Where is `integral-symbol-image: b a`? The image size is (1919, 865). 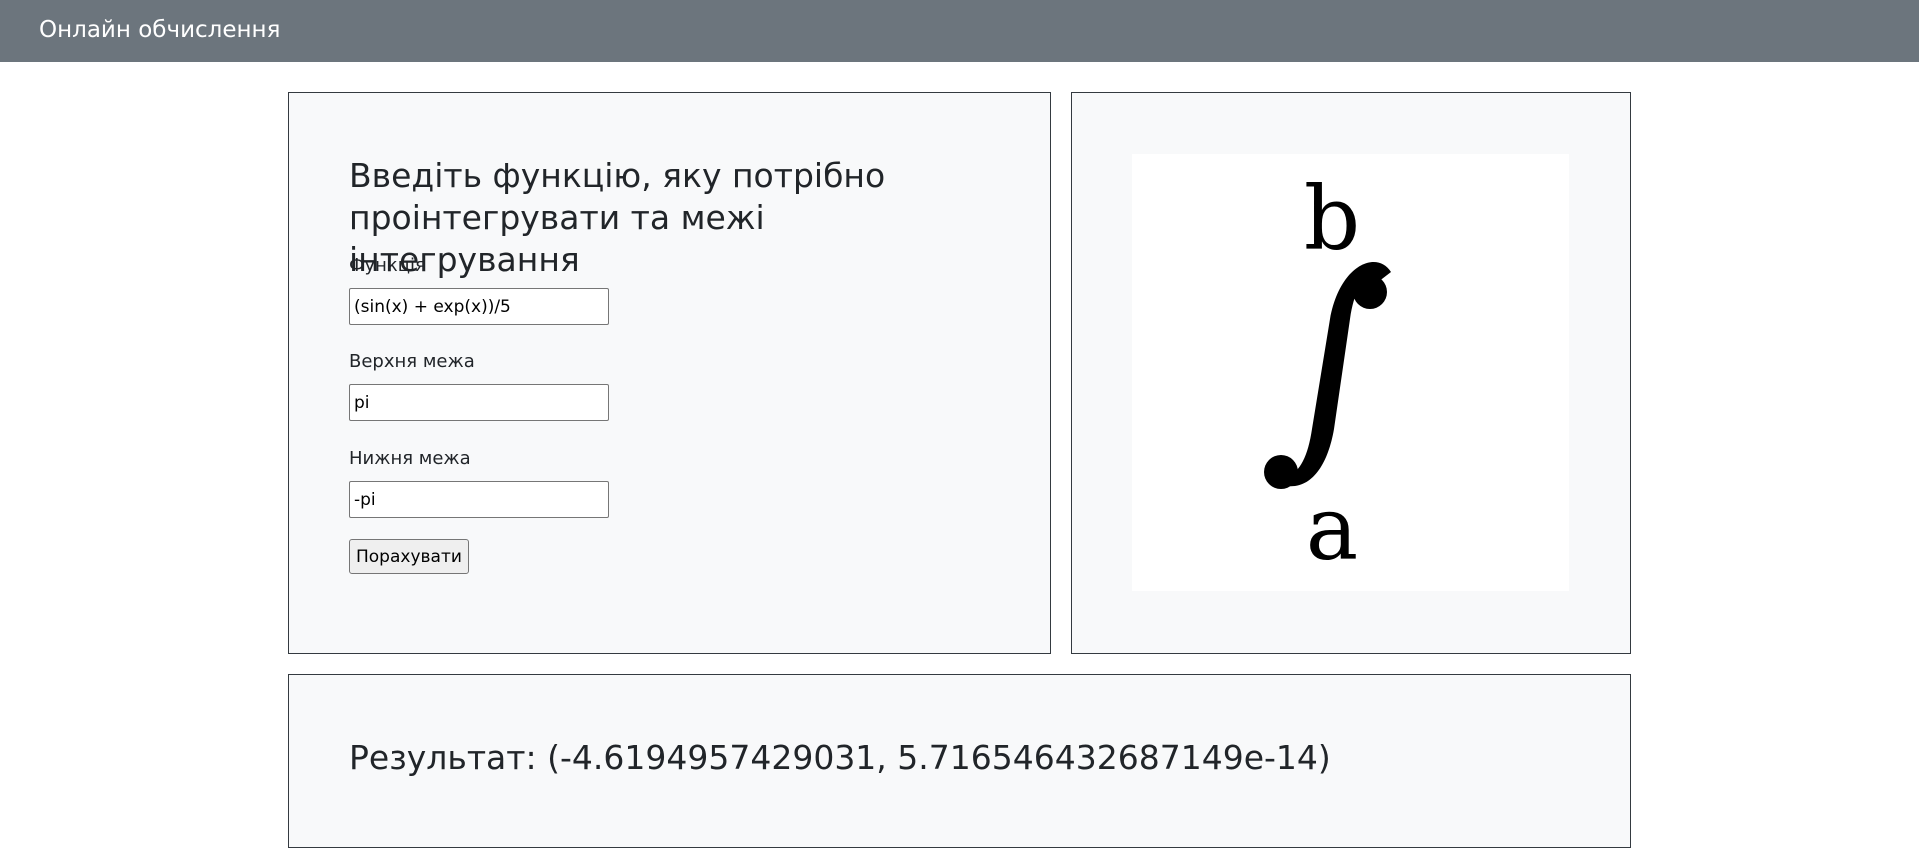 integral-symbol-image: b a is located at coordinates (1350, 372).